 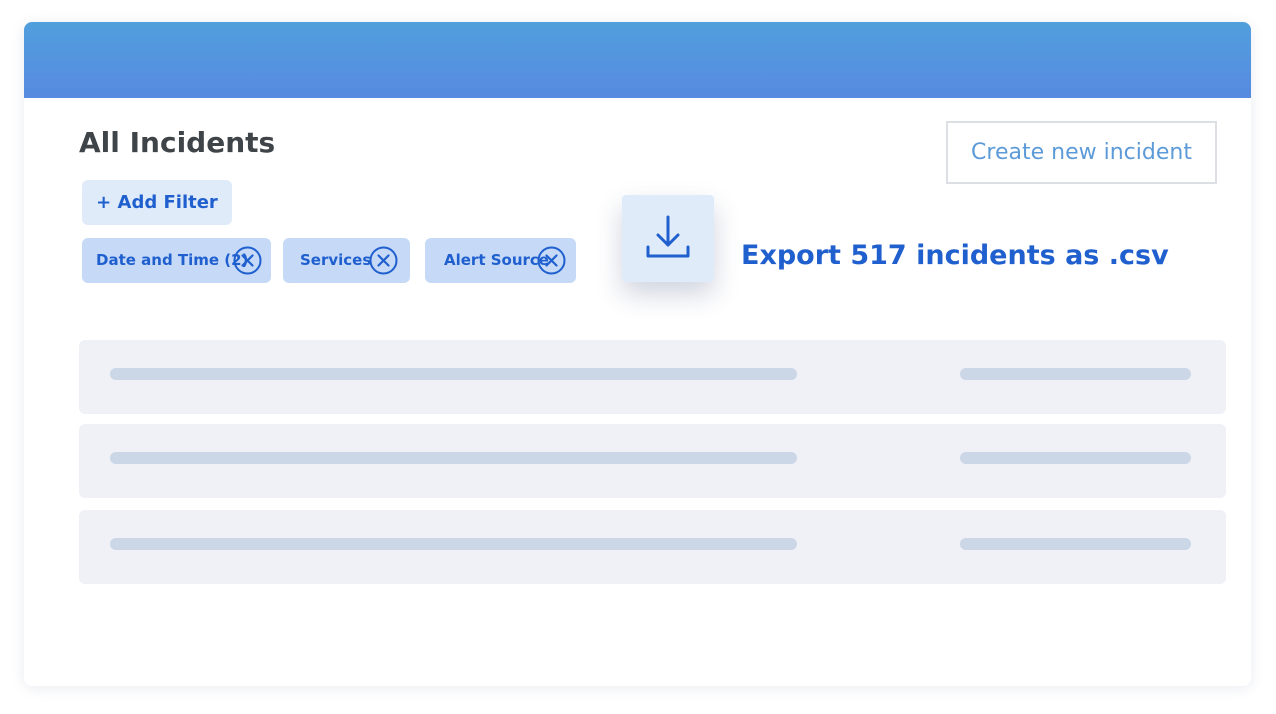 I want to click on download-icon, so click(x=668, y=239).